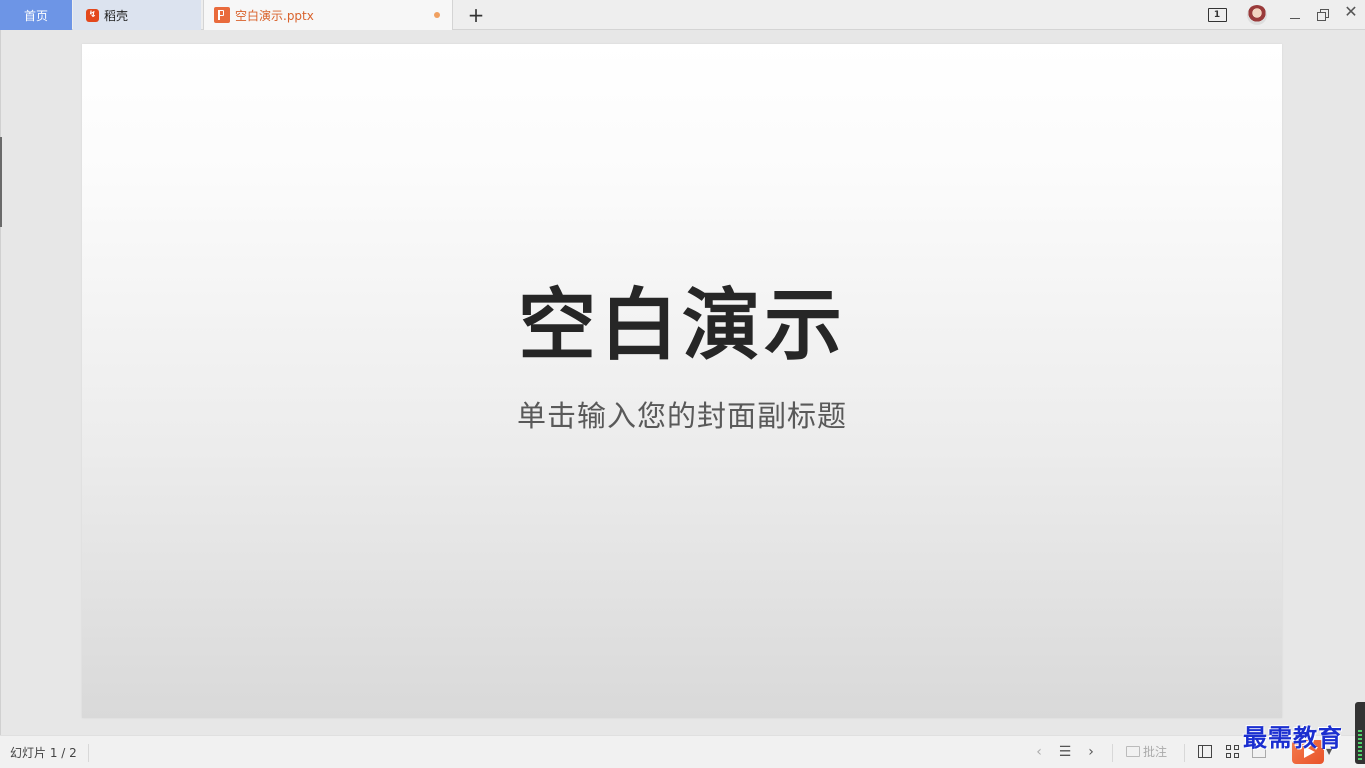 This screenshot has height=768, width=1365. I want to click on window-count-icon: 1, so click(1217, 15).